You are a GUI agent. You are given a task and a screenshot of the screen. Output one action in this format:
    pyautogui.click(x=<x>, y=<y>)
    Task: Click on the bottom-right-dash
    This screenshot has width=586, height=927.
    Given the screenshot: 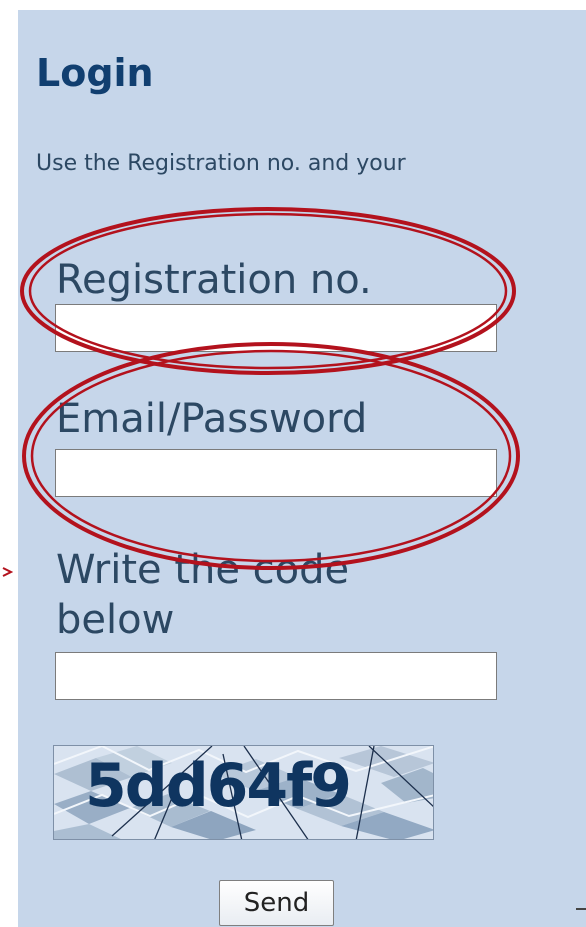 What is the action you would take?
    pyautogui.click(x=581, y=909)
    